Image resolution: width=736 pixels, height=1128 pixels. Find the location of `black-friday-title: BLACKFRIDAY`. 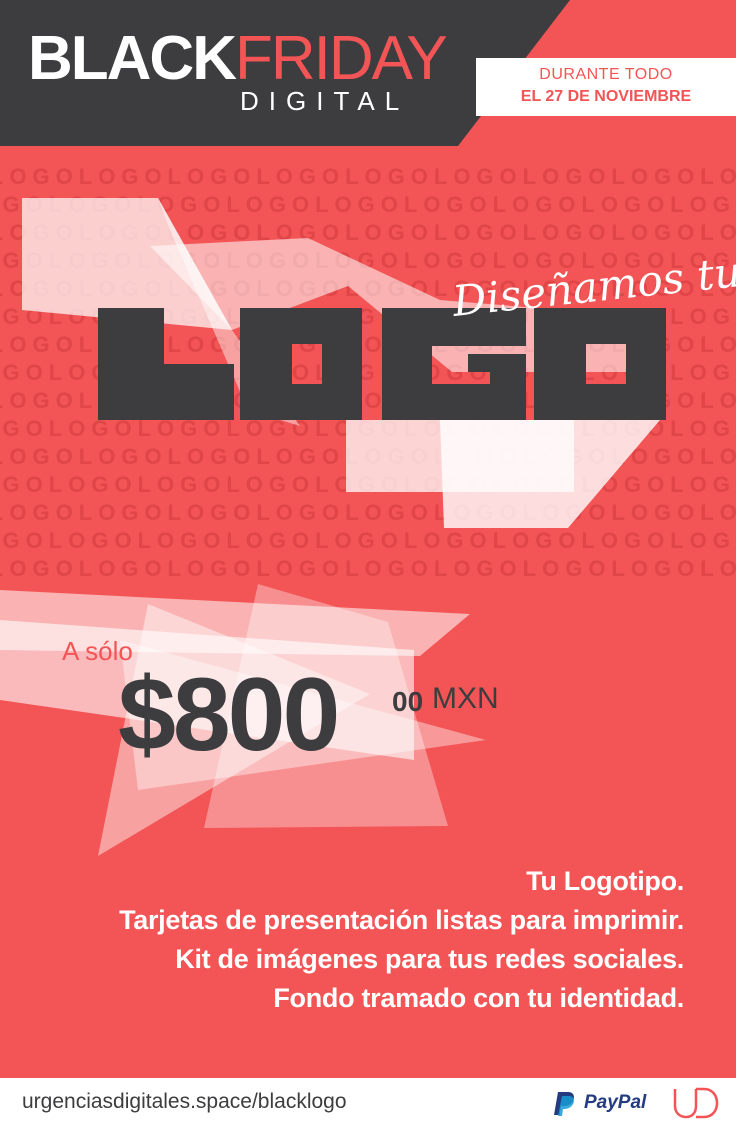

black-friday-title: BLACKFRIDAY is located at coordinates (238, 59).